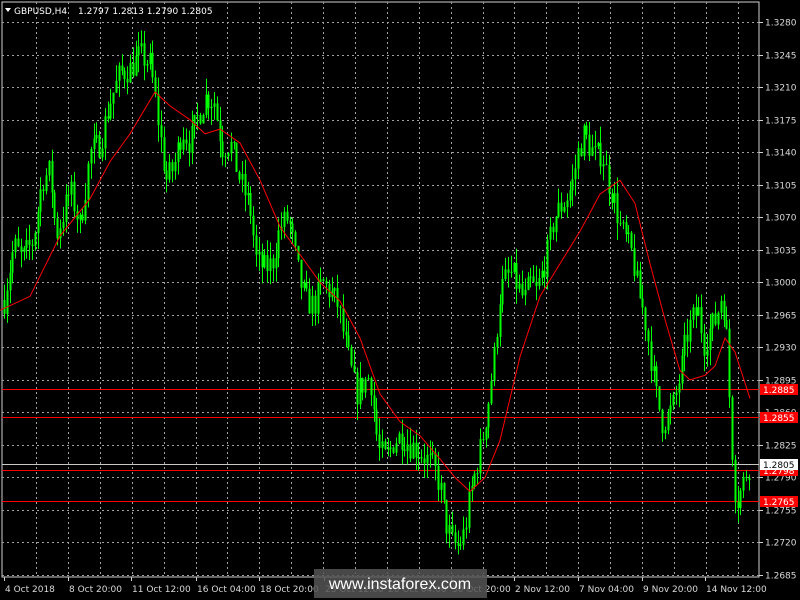 The width and height of the screenshot is (800, 600). What do you see at coordinates (781, 317) in the screenshot?
I see `y-tick-label: 1.2965` at bounding box center [781, 317].